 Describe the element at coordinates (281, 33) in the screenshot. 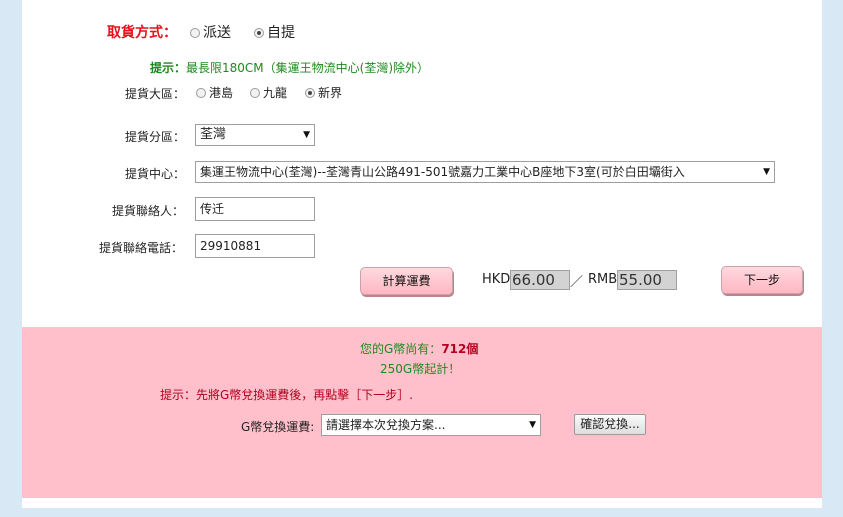

I see `radio-self-pickup-label: 自提` at that location.